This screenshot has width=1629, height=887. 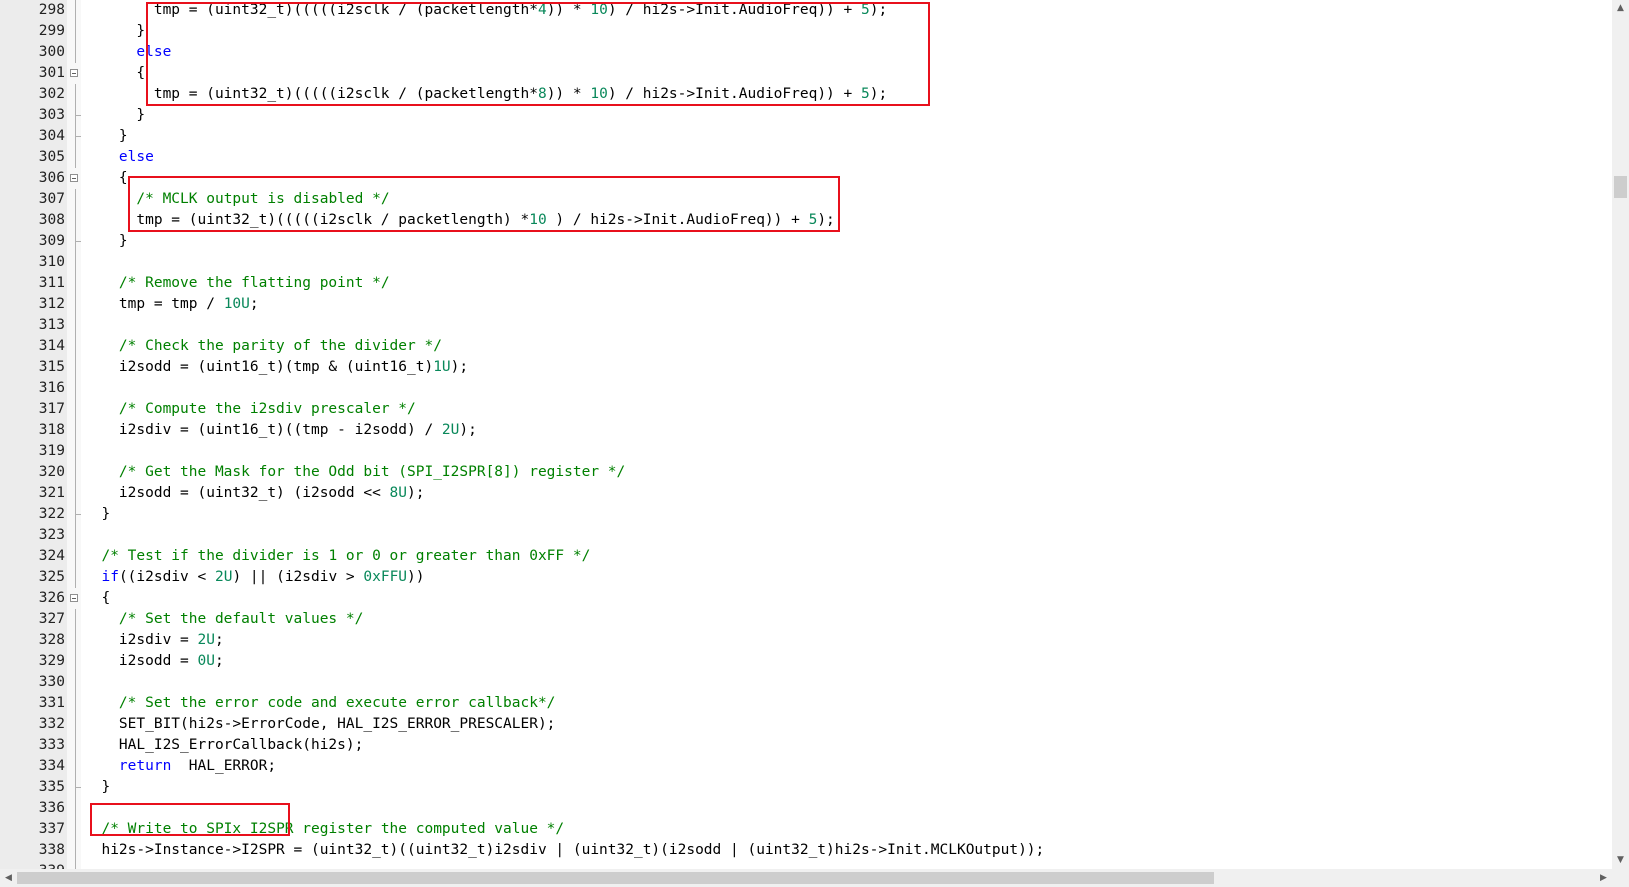 What do you see at coordinates (806, 864) in the screenshot?
I see `code-line: 339` at bounding box center [806, 864].